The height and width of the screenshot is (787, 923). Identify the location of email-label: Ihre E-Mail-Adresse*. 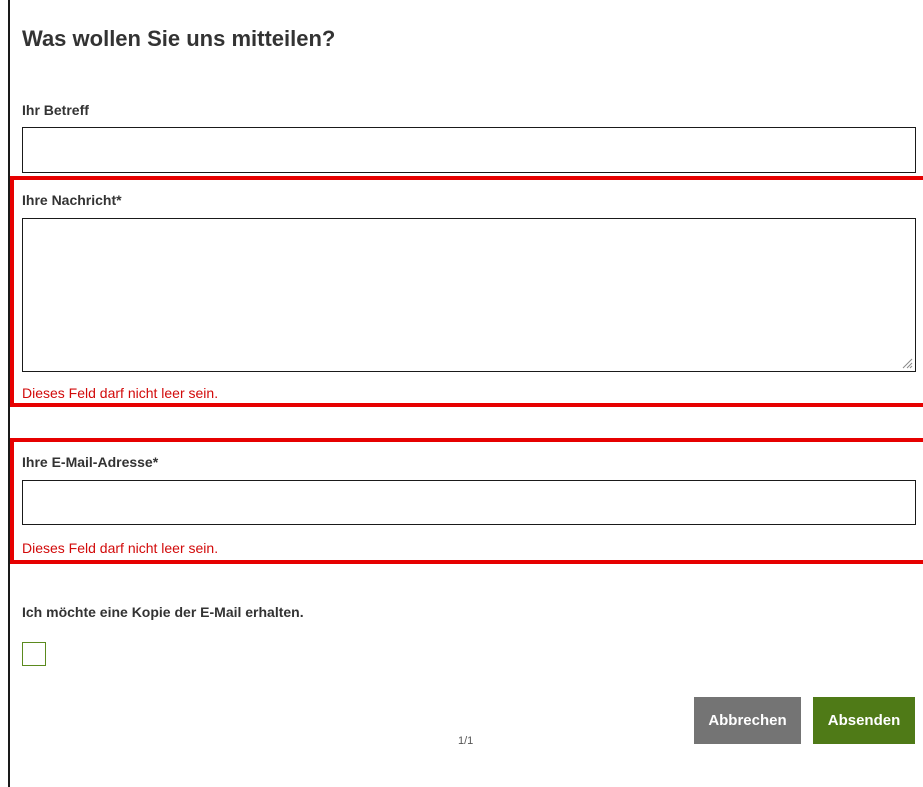
(90, 462).